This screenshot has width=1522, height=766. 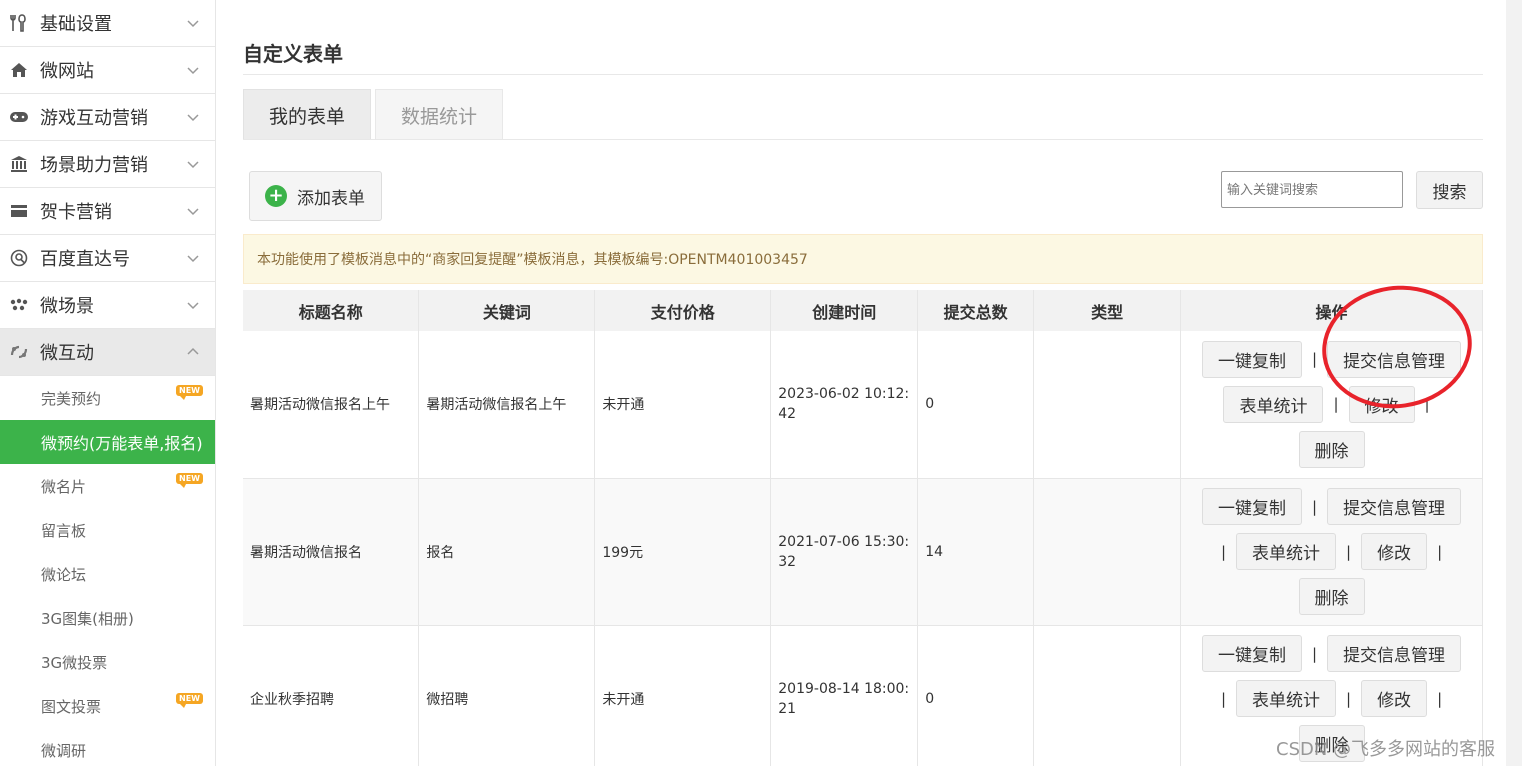 I want to click on column-header: 创建时间, so click(x=844, y=310).